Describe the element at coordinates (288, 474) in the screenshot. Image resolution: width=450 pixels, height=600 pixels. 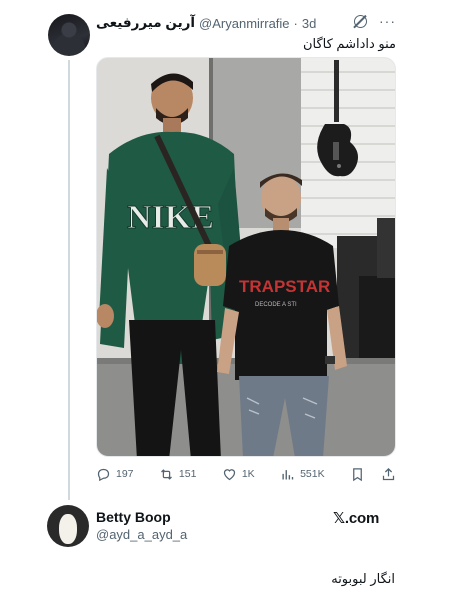
I see `views-icon` at that location.